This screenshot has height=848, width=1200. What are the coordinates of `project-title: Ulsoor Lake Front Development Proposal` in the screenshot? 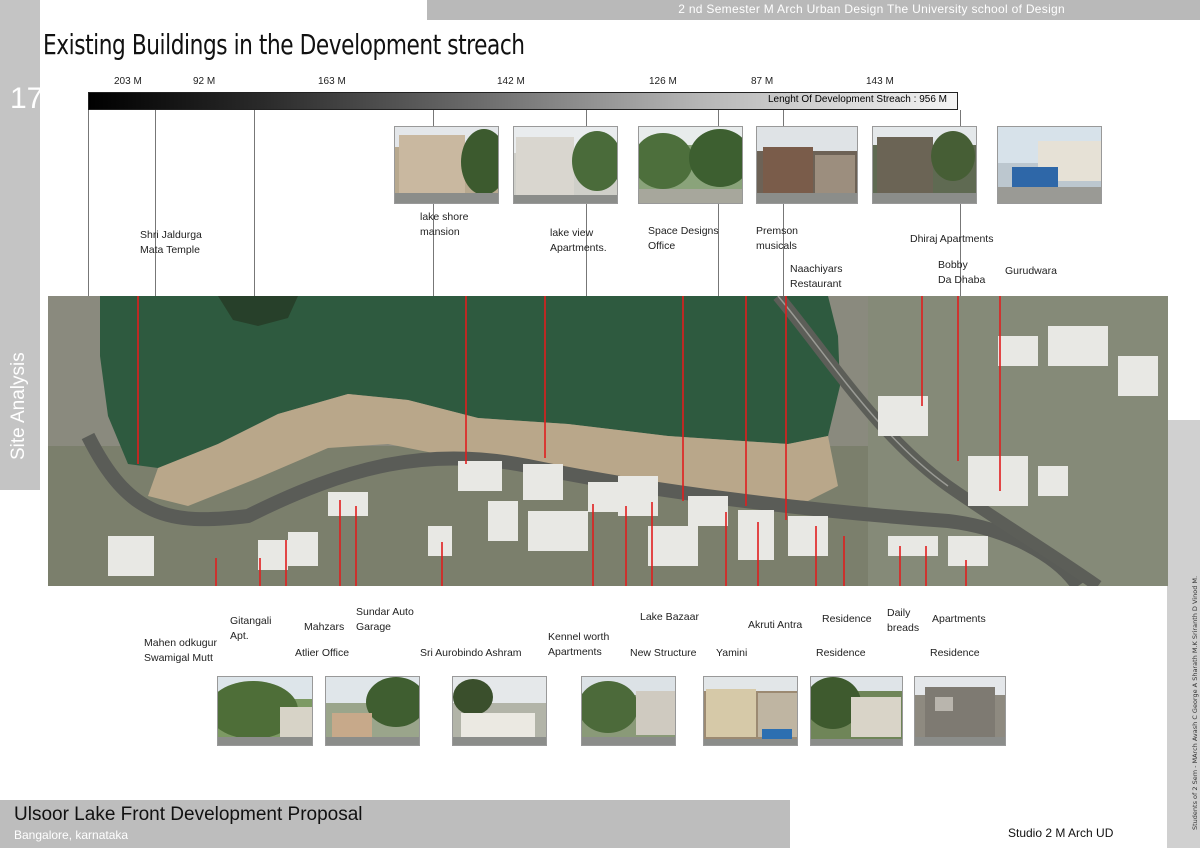 It's located at (188, 814).